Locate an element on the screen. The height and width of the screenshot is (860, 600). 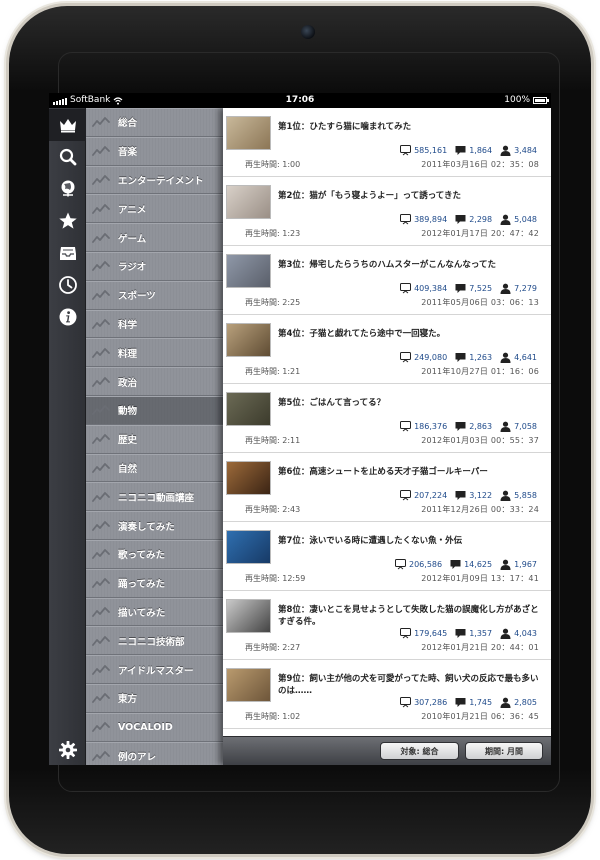
category-item: 動物 is located at coordinates (154, 410).